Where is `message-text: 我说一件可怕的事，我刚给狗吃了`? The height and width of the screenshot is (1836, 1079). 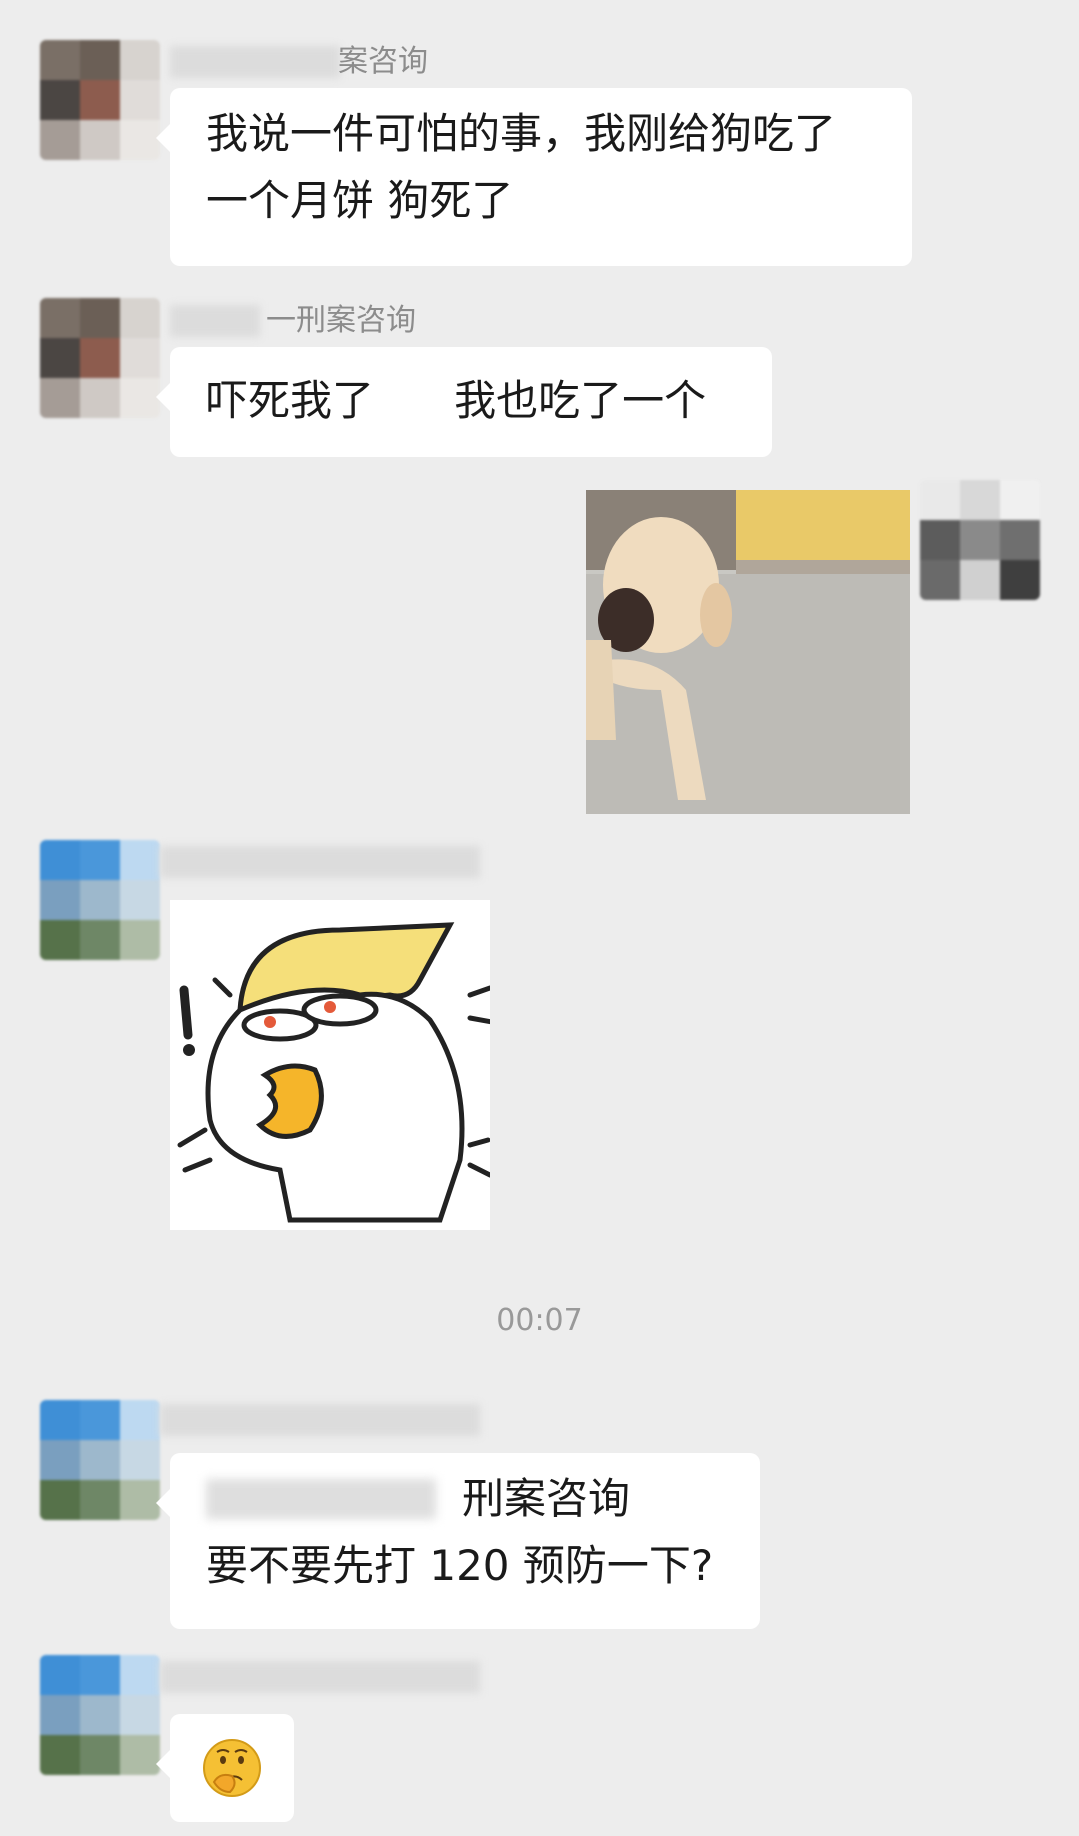 message-text: 我说一件可怕的事，我刚给狗吃了 is located at coordinates (521, 133).